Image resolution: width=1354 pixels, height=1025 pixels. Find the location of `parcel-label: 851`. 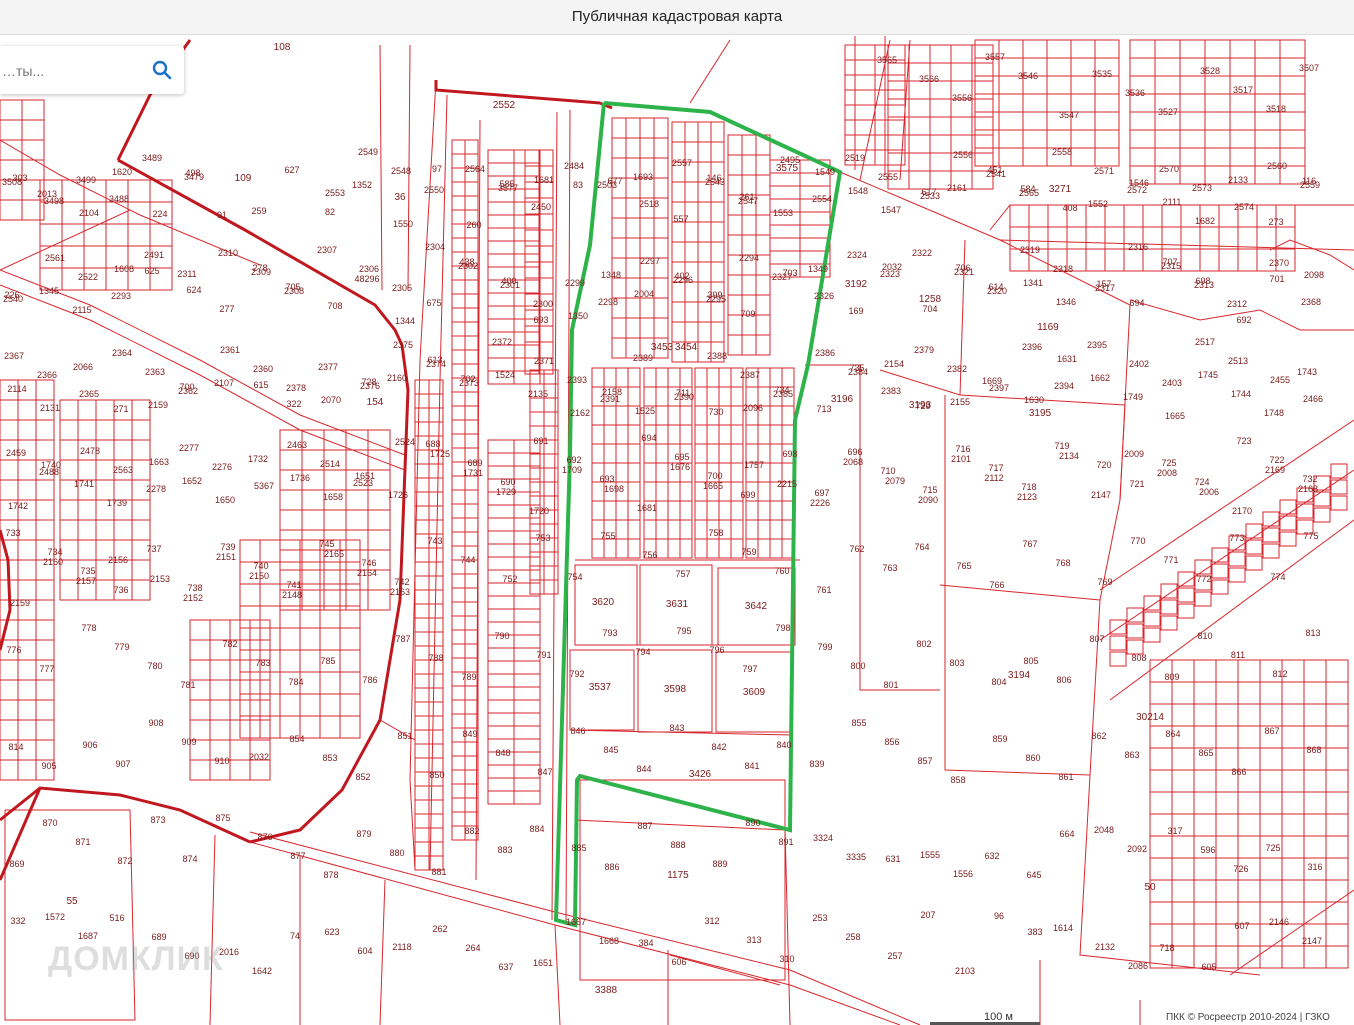

parcel-label: 851 is located at coordinates (404, 736).